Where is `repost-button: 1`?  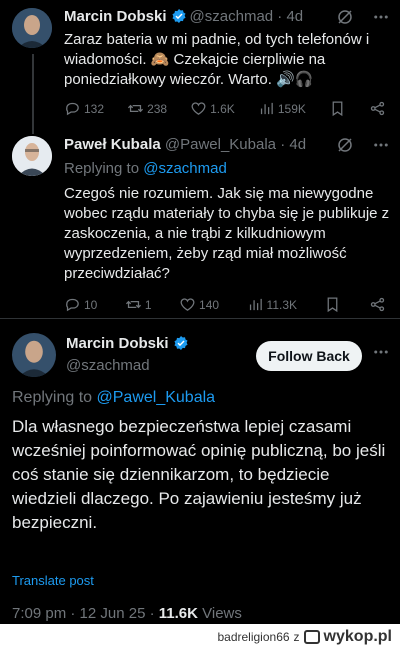 repost-button: 1 is located at coordinates (138, 304).